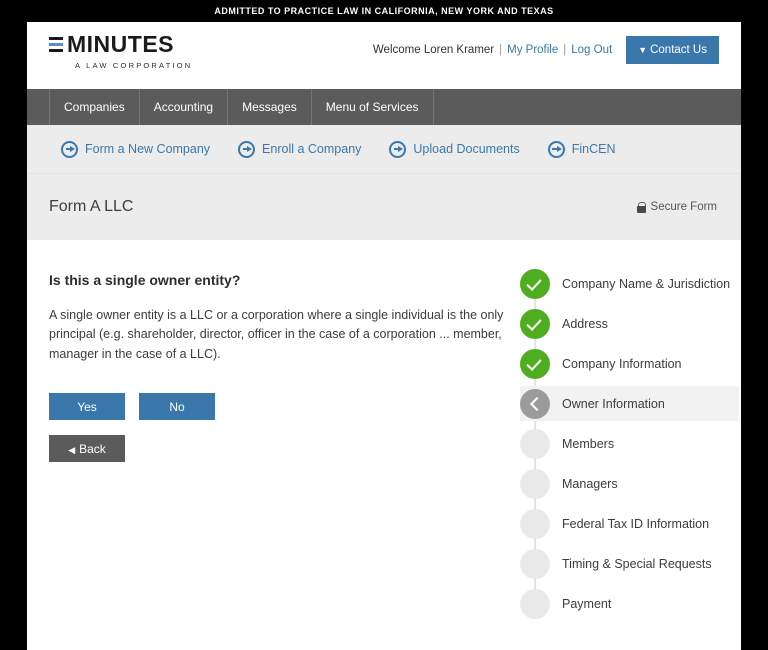 This screenshot has height=650, width=768. I want to click on chevron-left-icon: ◀, so click(72, 449).